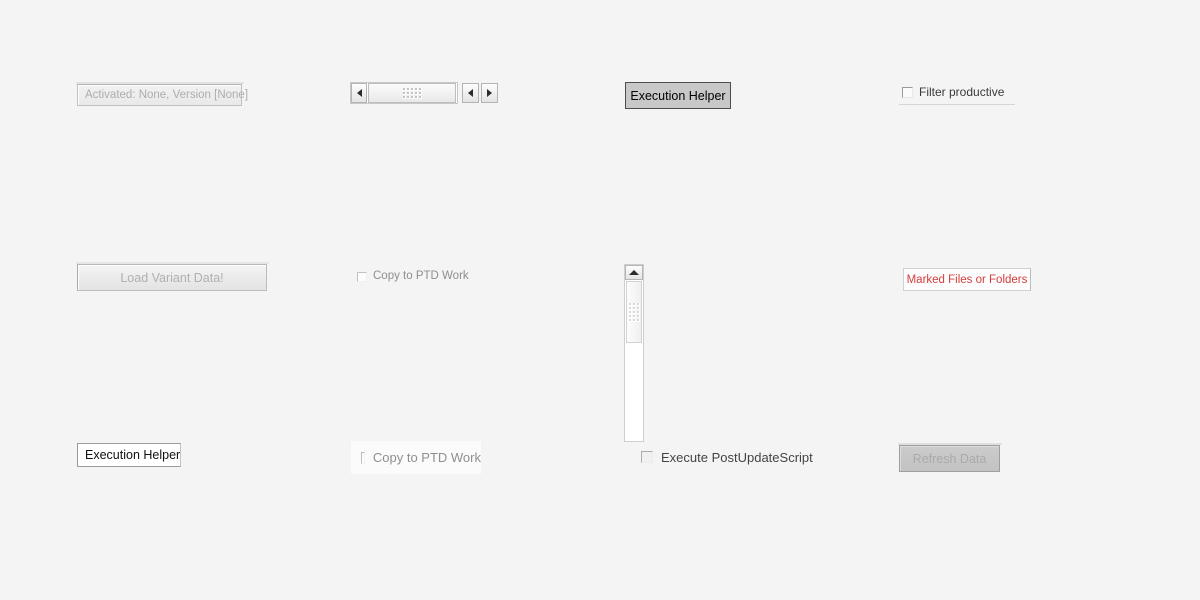 Image resolution: width=1200 pixels, height=600 pixels. I want to click on activated-status-label: Activated: None, Version [None], so click(162, 95).